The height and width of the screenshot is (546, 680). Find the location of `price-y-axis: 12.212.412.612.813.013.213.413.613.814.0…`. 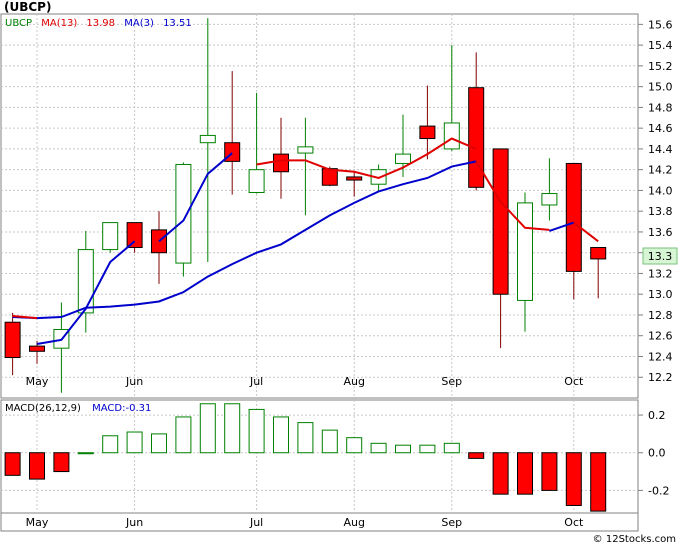

price-y-axis: 12.212.412.612.813.013.213.413.613.814.0… is located at coordinates (655, 201).